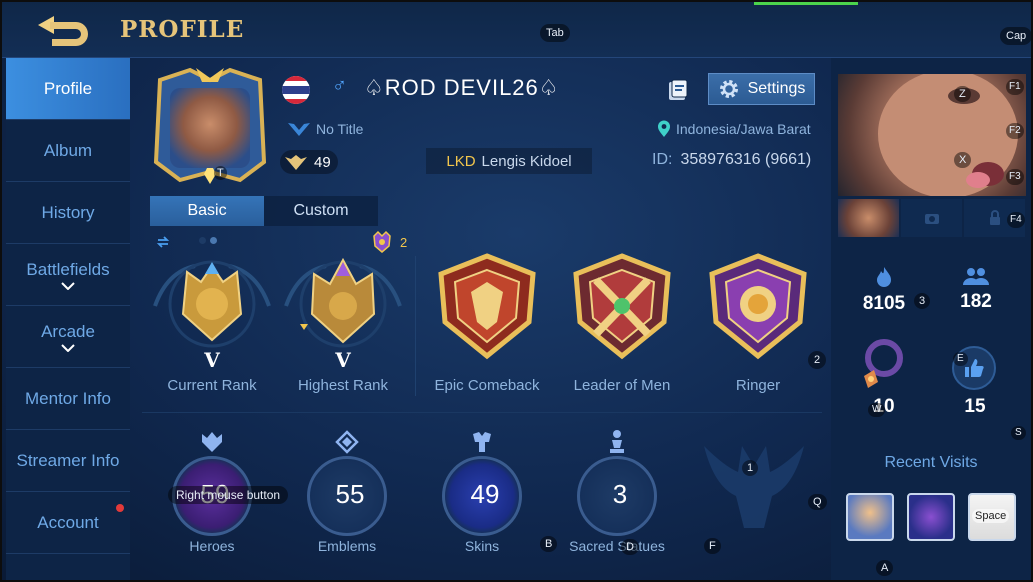 Image resolution: width=1033 pixels, height=582 pixels. What do you see at coordinates (68, 523) in the screenshot?
I see `sidebar-item-account: Account` at bounding box center [68, 523].